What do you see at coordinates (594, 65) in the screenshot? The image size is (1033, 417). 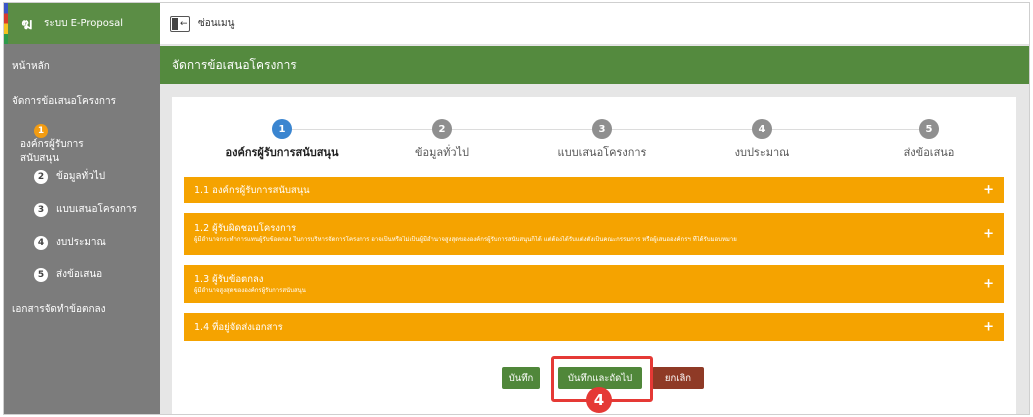 I see `page-header: จัดการข้อเสนอโครงการ` at bounding box center [594, 65].